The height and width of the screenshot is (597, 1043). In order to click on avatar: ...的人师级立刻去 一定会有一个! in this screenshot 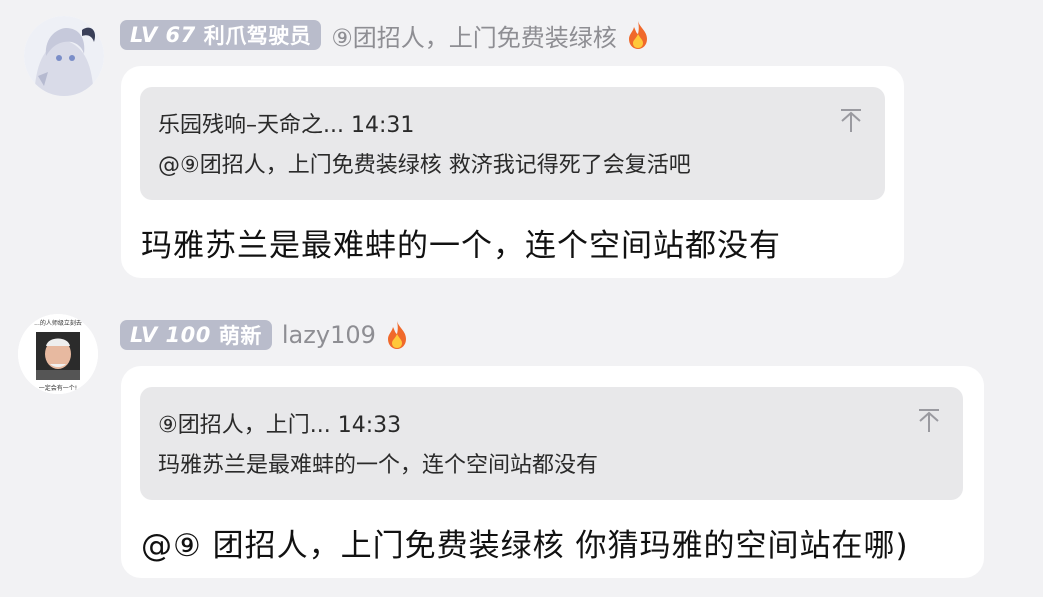, I will do `click(58, 354)`.